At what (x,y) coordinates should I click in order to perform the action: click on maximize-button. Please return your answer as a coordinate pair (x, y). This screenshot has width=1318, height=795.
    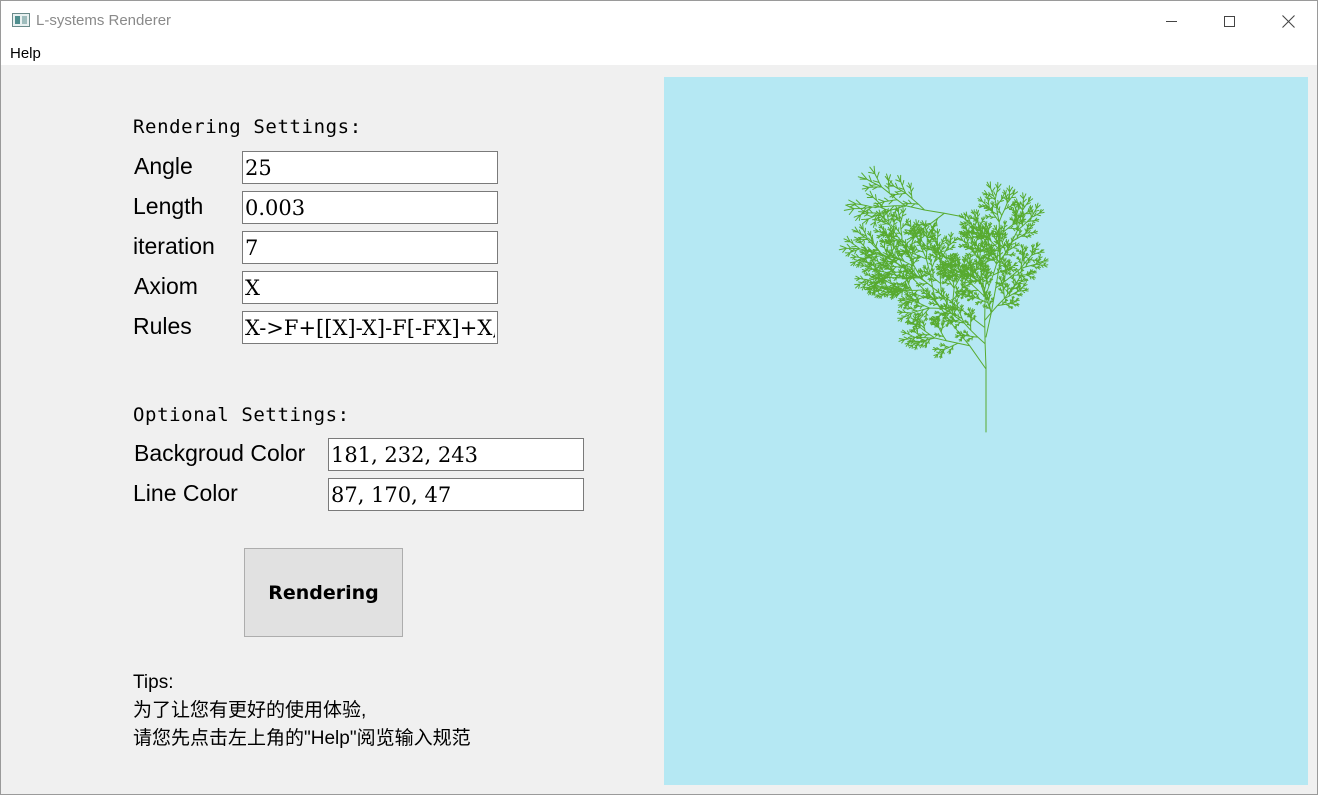
    Looking at the image, I should click on (1229, 21).